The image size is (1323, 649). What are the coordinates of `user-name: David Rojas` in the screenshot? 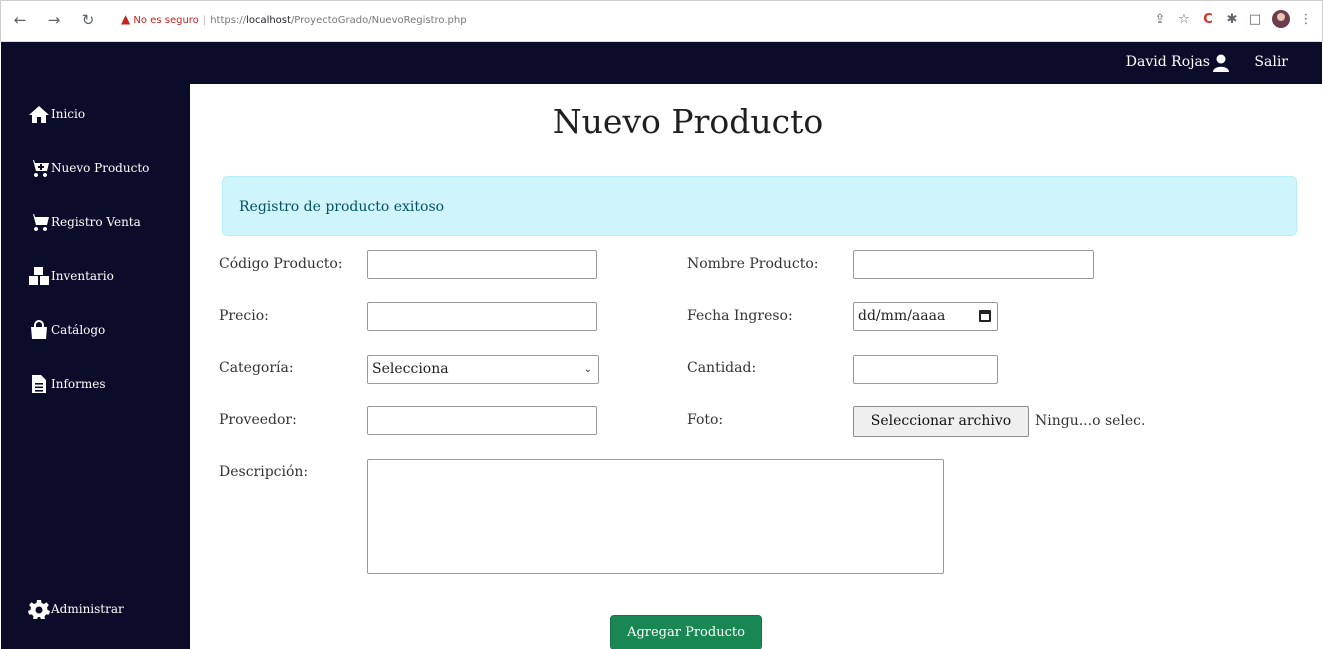 It's located at (1167, 62).